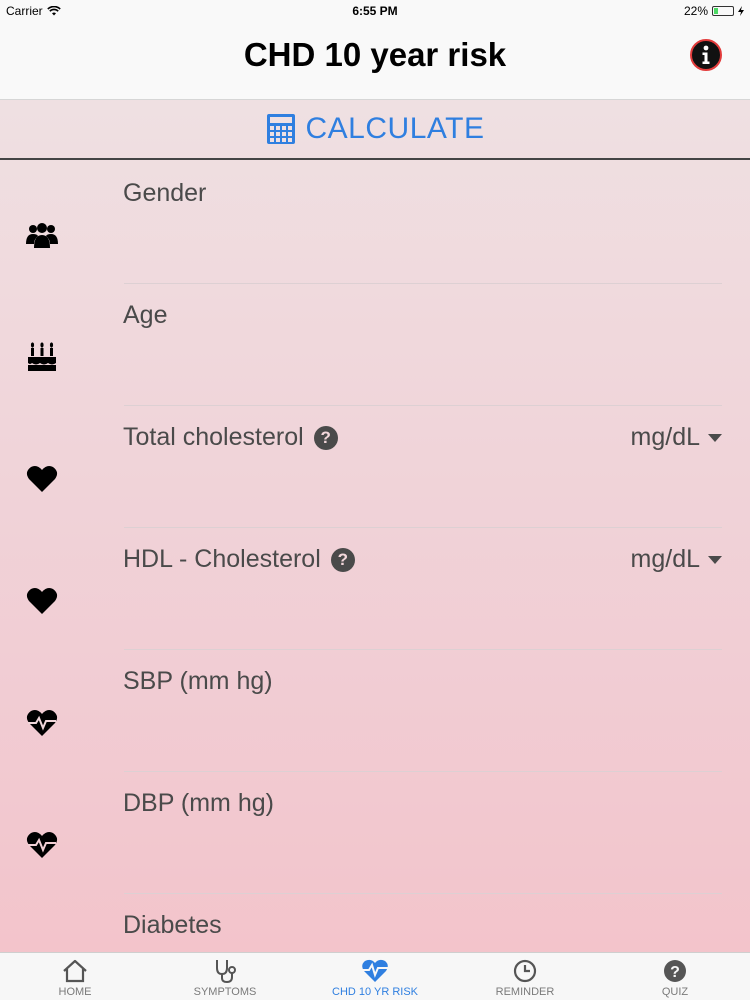  I want to click on tab-symptoms: SYMPTOMS, so click(225, 976).